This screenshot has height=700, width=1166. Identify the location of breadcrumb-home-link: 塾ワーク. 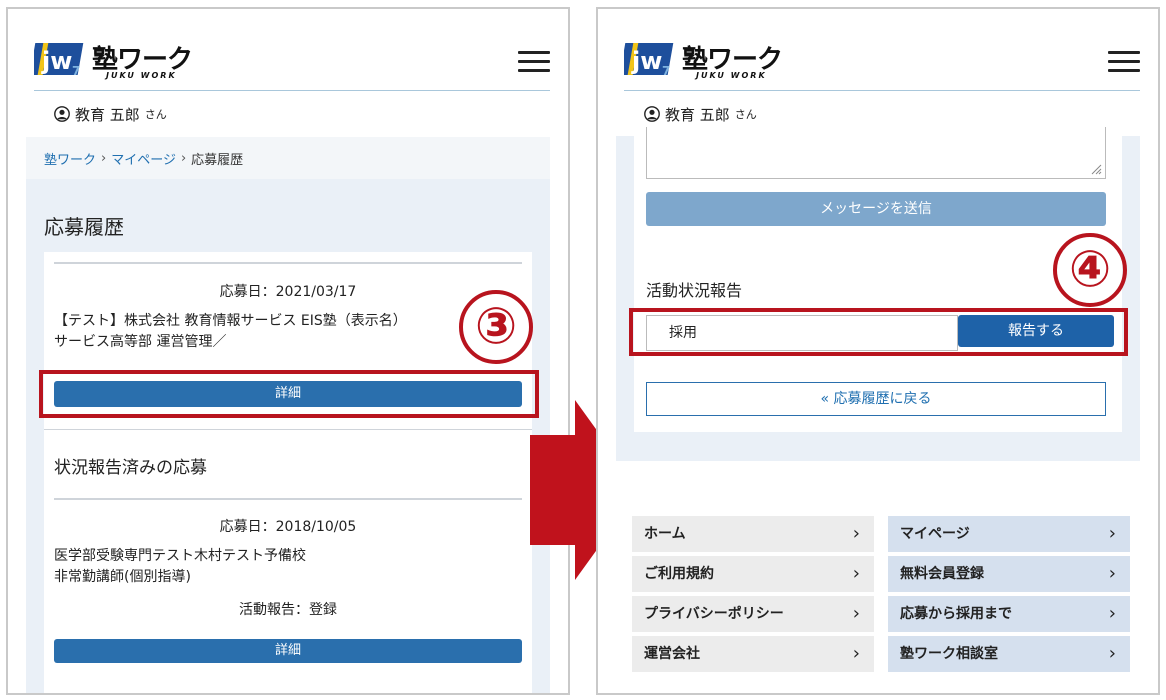
(70, 158).